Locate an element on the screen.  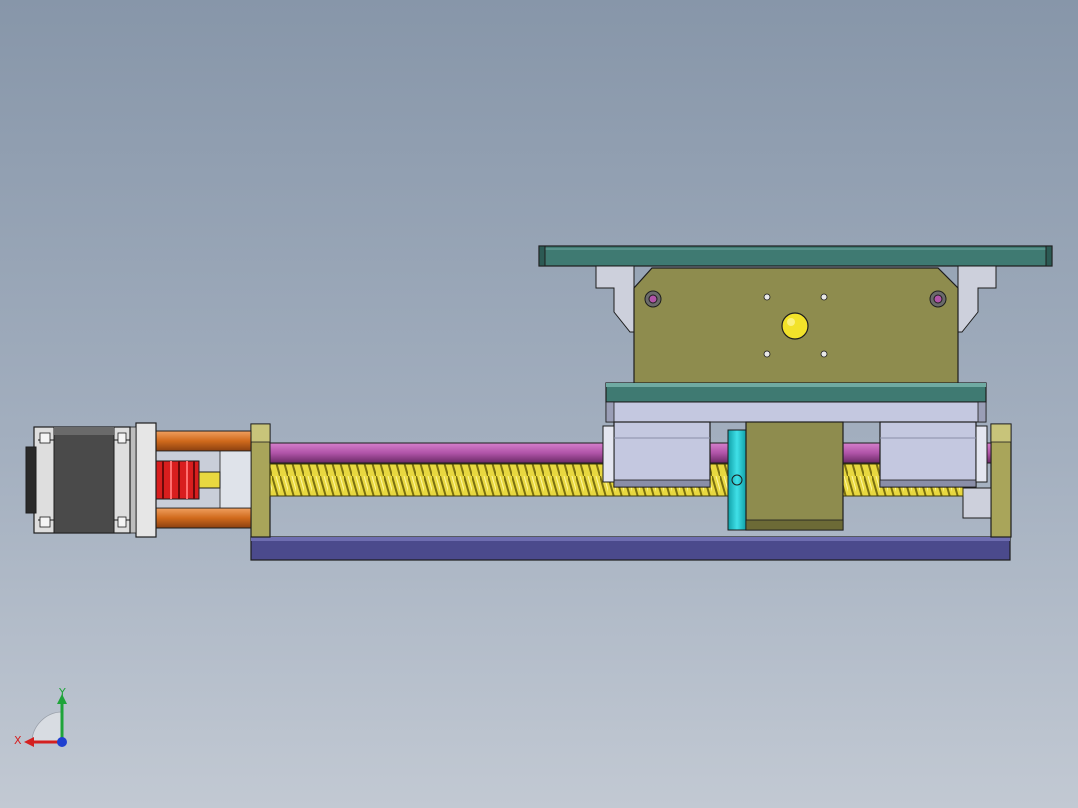
z-axis-dot is located at coordinates (62, 742).